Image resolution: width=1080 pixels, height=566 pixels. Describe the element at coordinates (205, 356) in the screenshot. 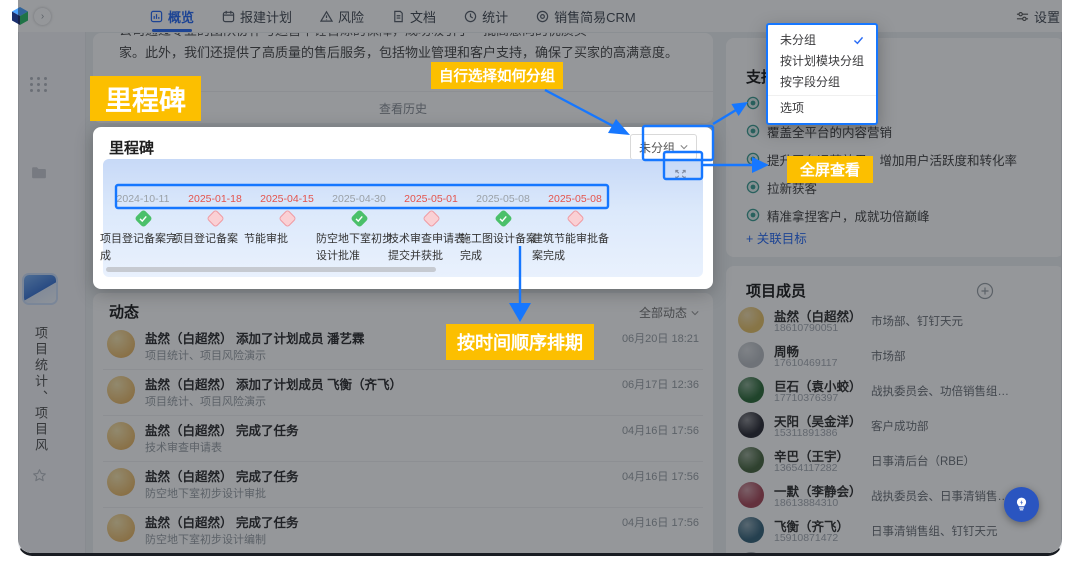

I see `activity-subtext: 项目统计、项目风险演示` at that location.